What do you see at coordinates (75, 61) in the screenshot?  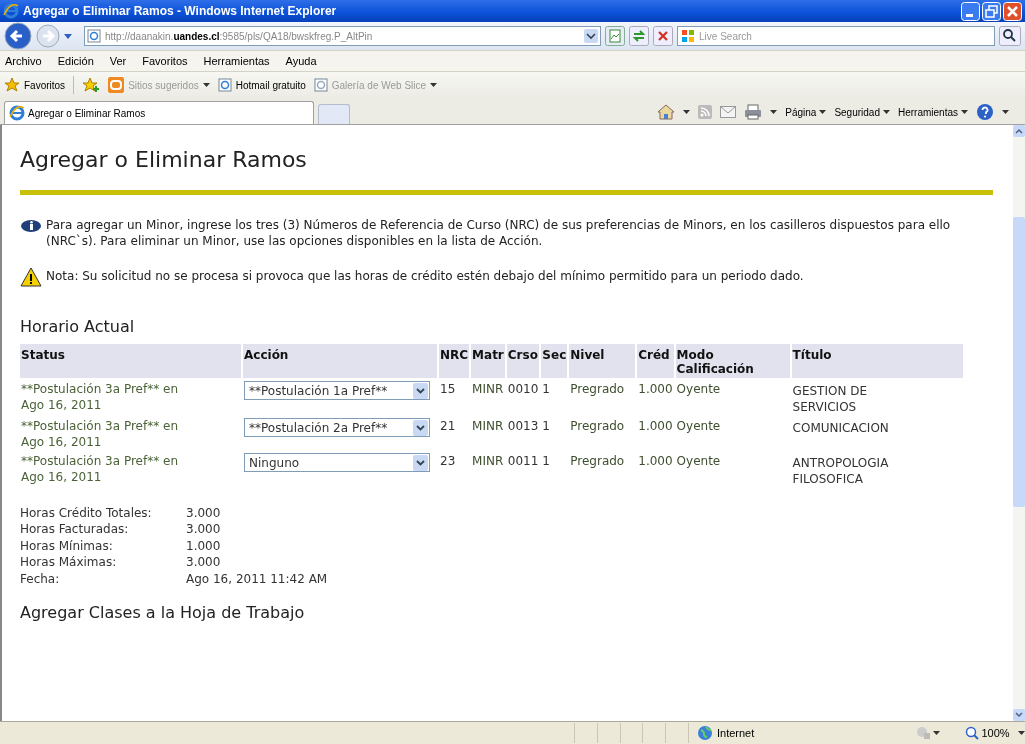 I see `menu-item: Edición` at bounding box center [75, 61].